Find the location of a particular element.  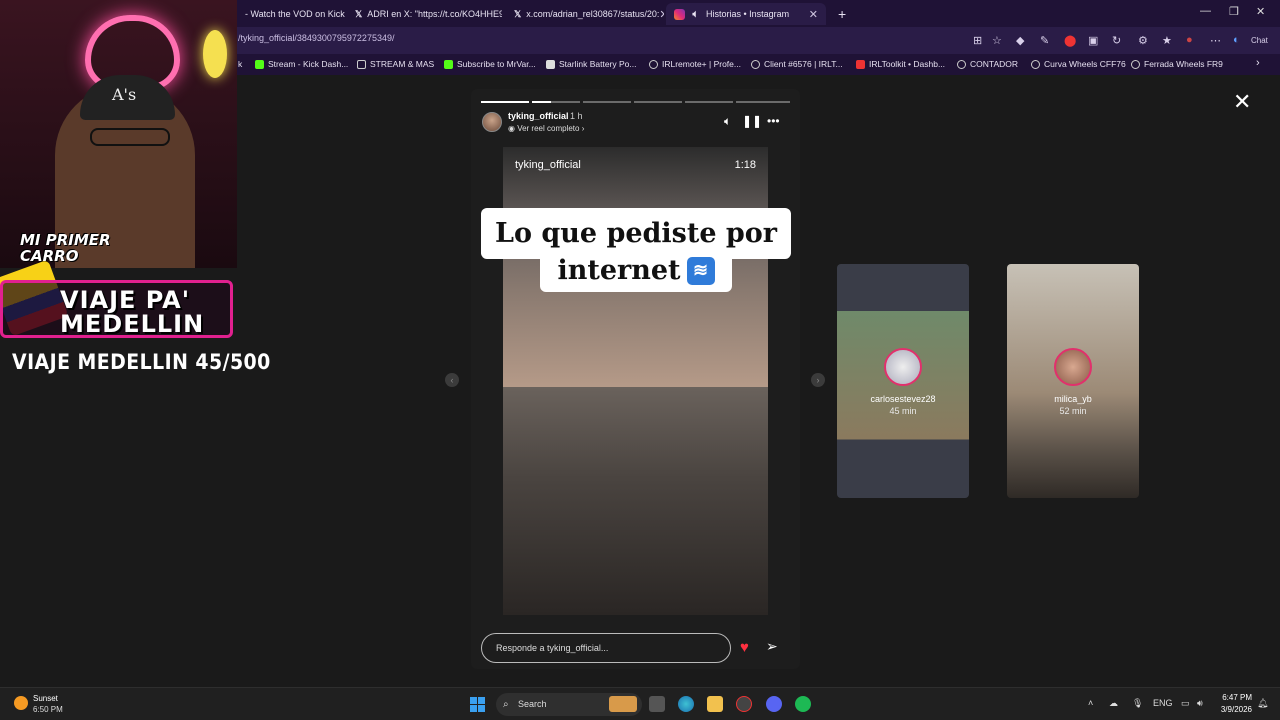

story-time-ago: 1 h is located at coordinates (576, 116).